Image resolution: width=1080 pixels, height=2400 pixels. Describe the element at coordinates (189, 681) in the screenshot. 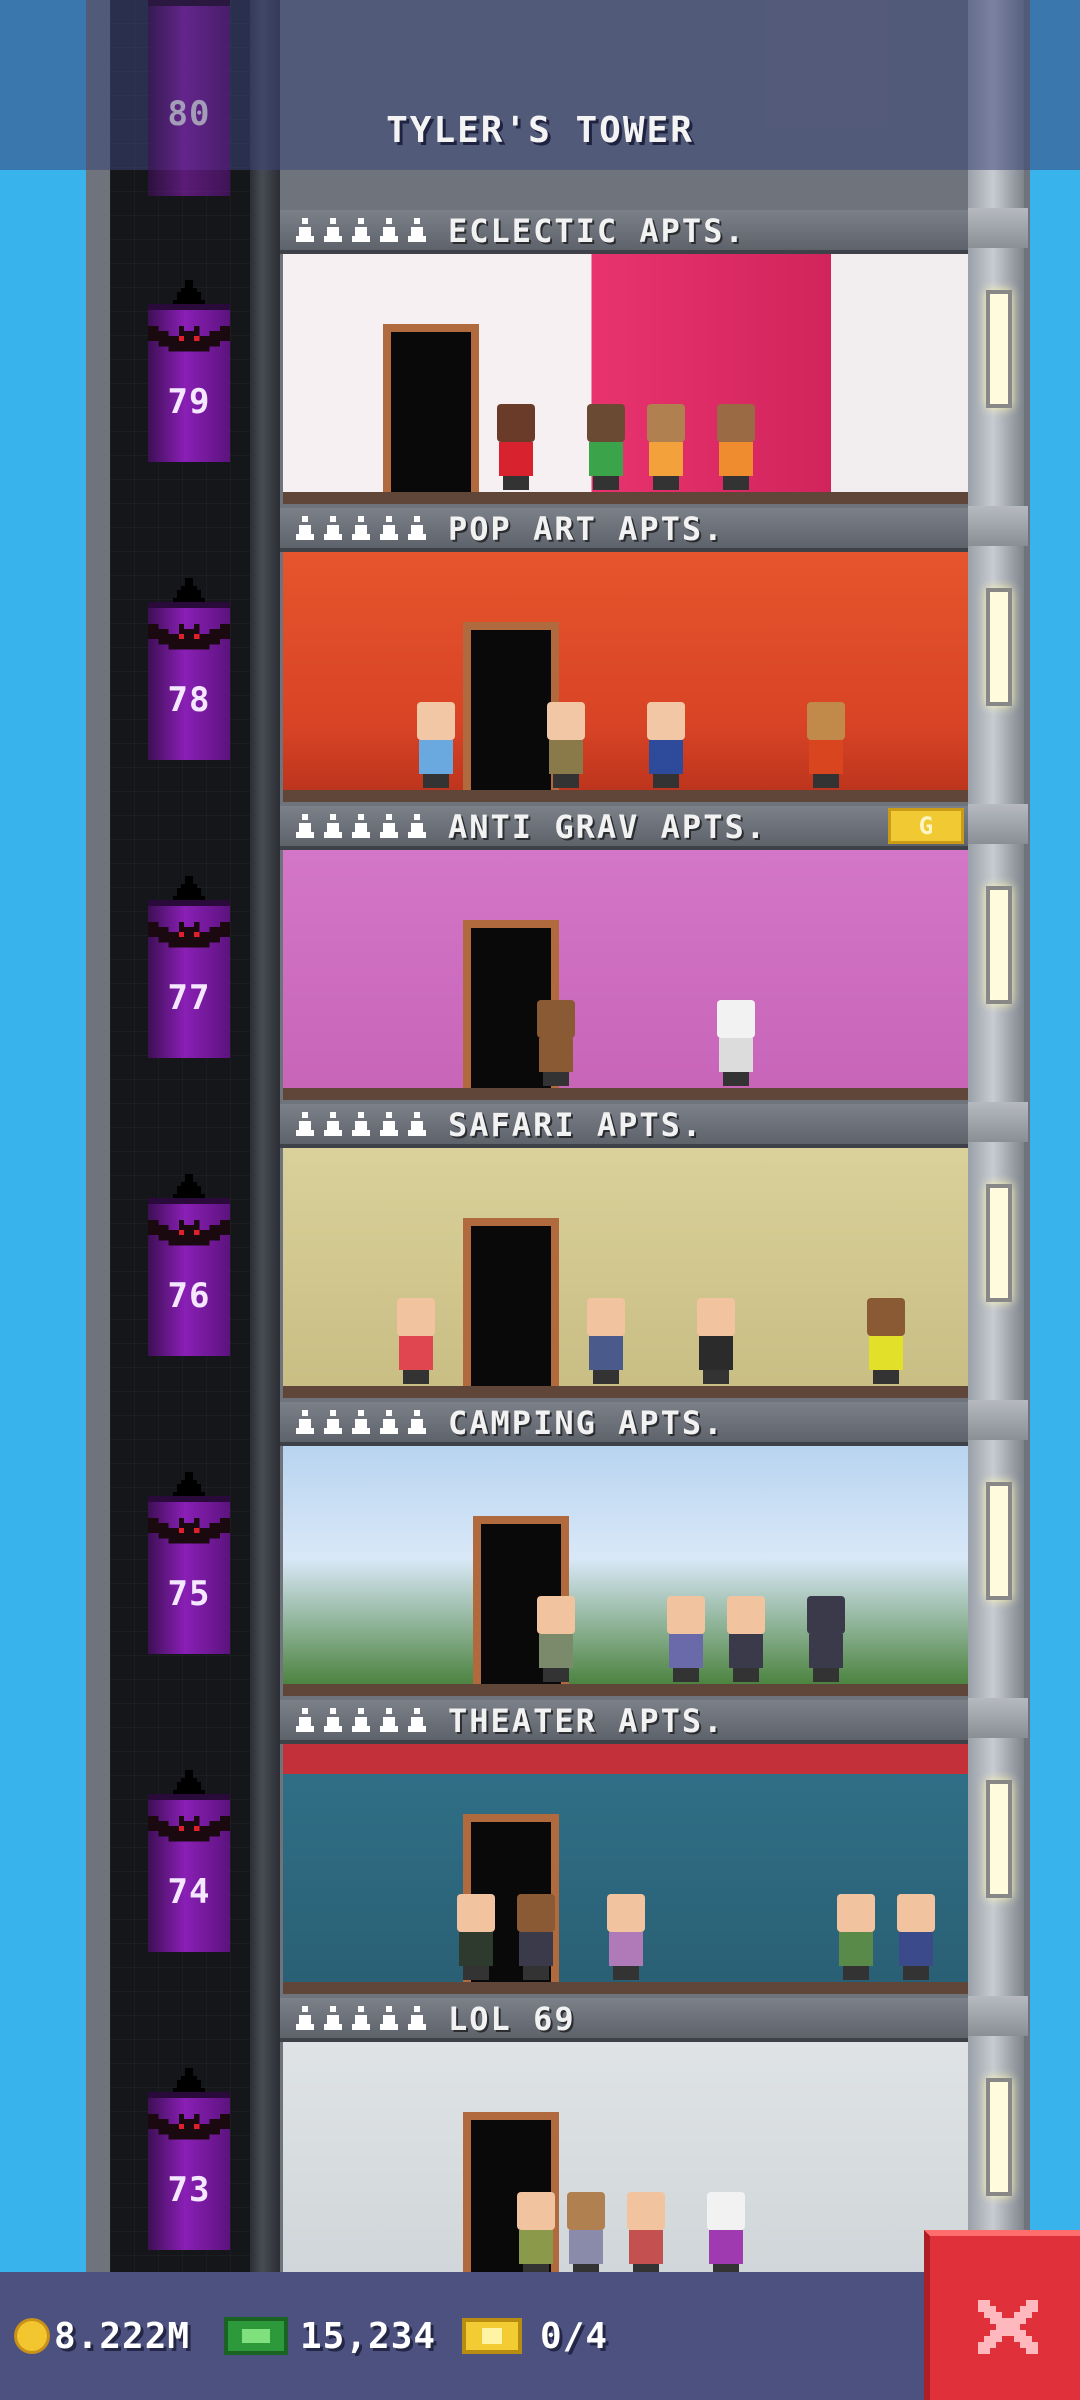

I see `elevator-car: 78` at that location.